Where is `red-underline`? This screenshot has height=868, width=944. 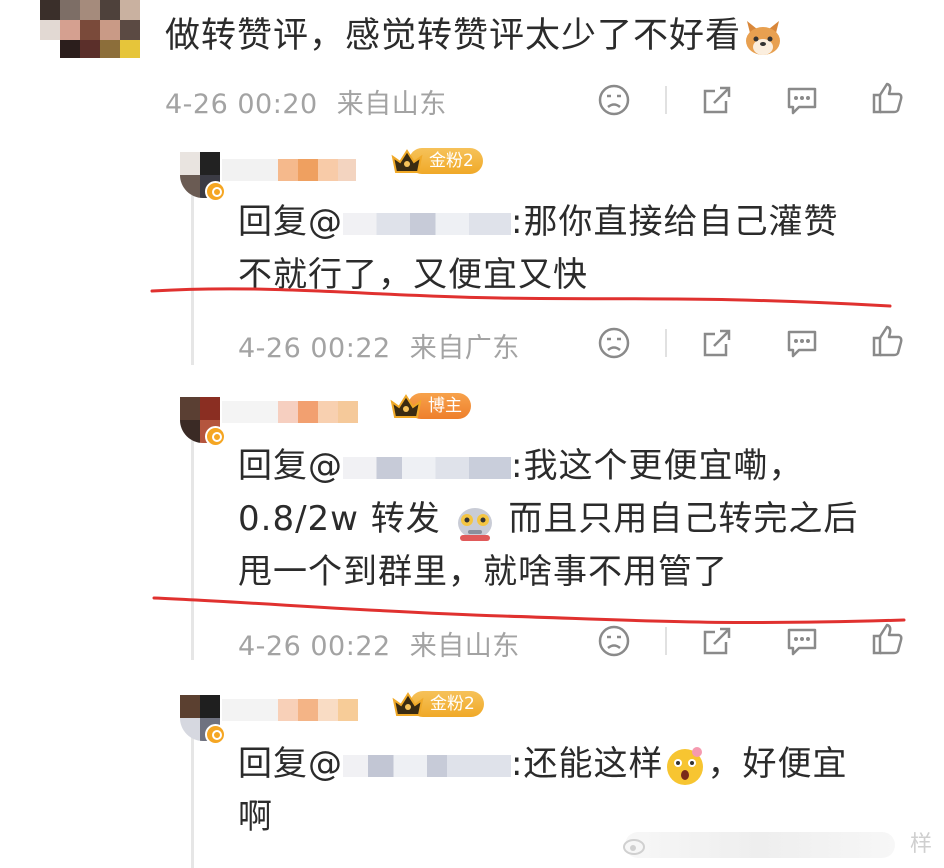 red-underline is located at coordinates (521, 297).